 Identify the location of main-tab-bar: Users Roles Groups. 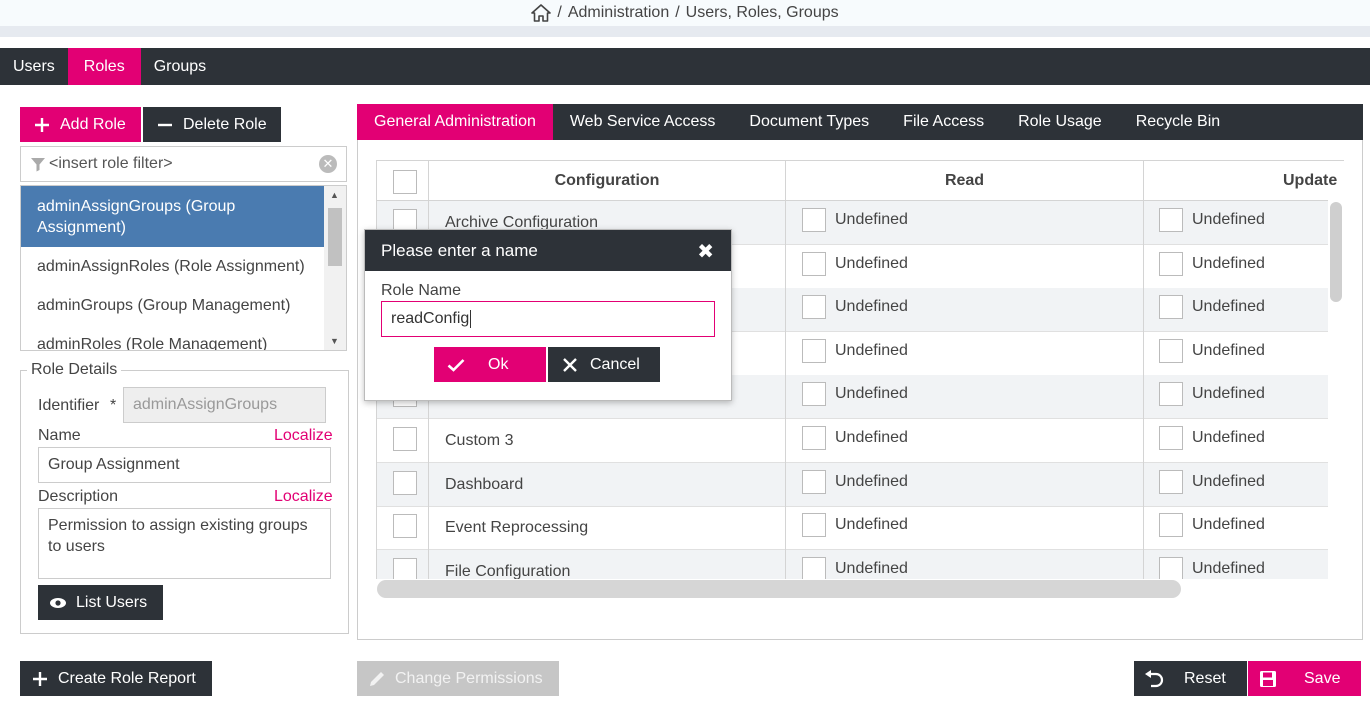
(685, 66).